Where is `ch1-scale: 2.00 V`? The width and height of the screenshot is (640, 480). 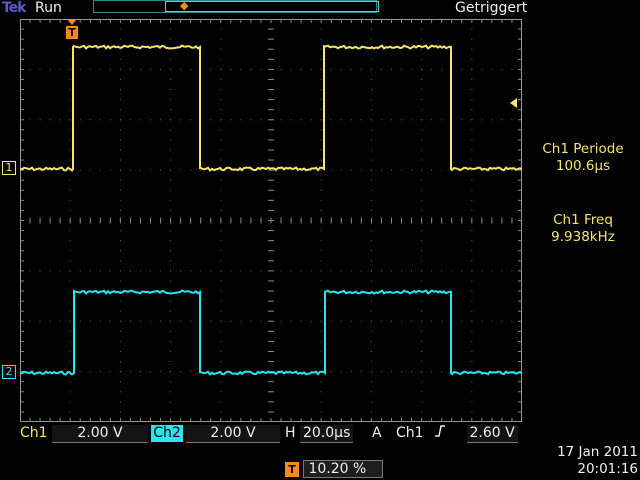
ch1-scale: 2.00 V is located at coordinates (100, 434).